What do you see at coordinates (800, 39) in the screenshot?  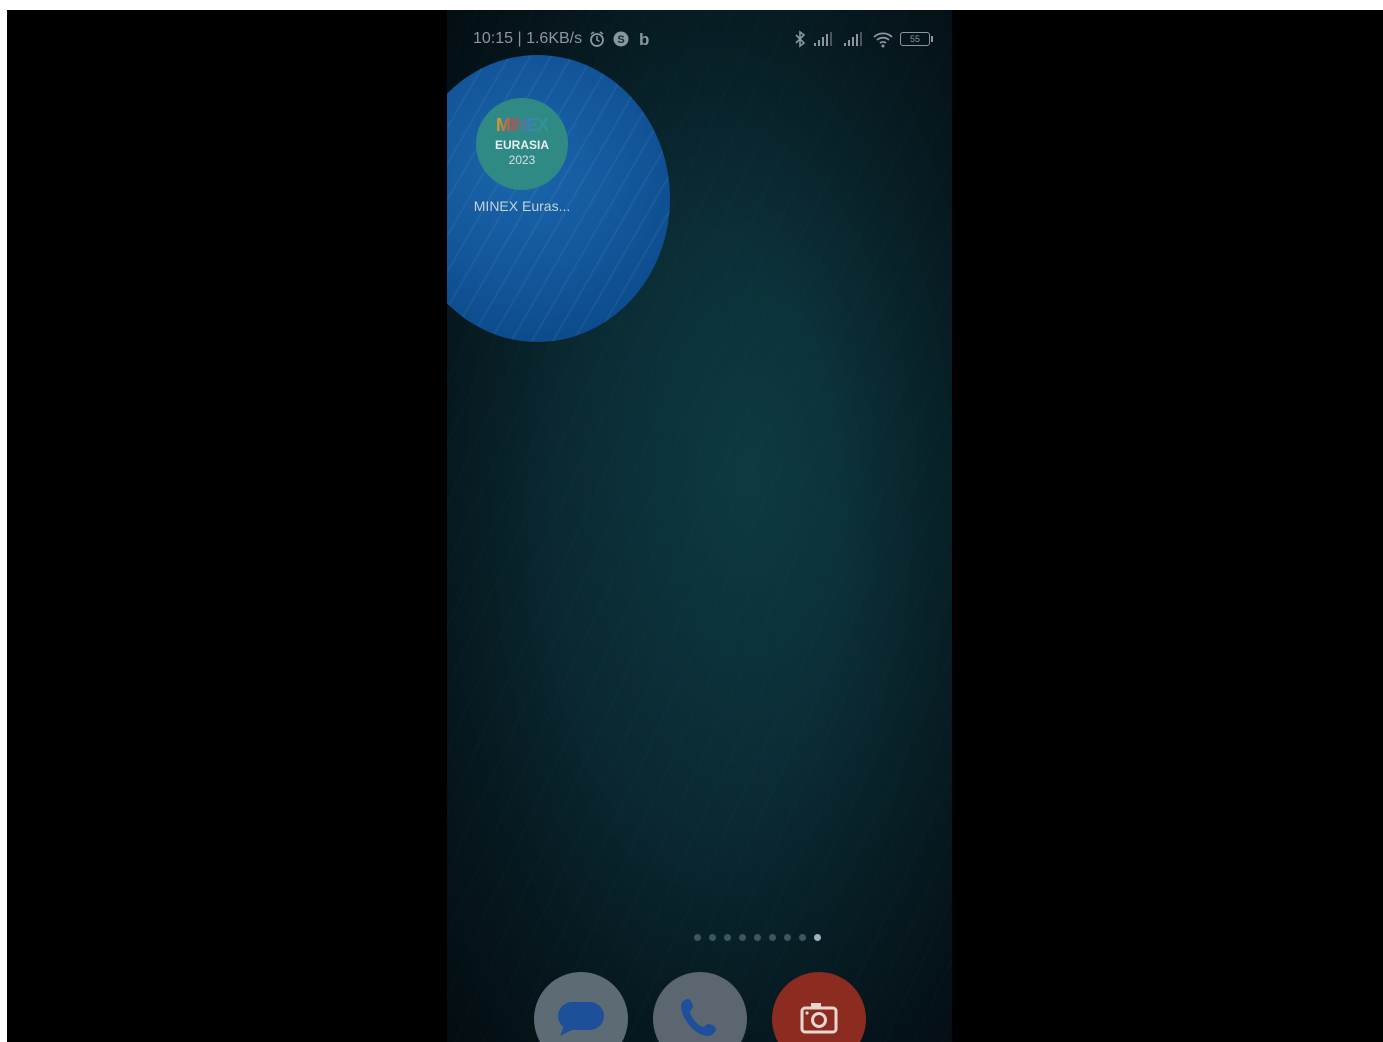 I see `bluetooth-icon` at bounding box center [800, 39].